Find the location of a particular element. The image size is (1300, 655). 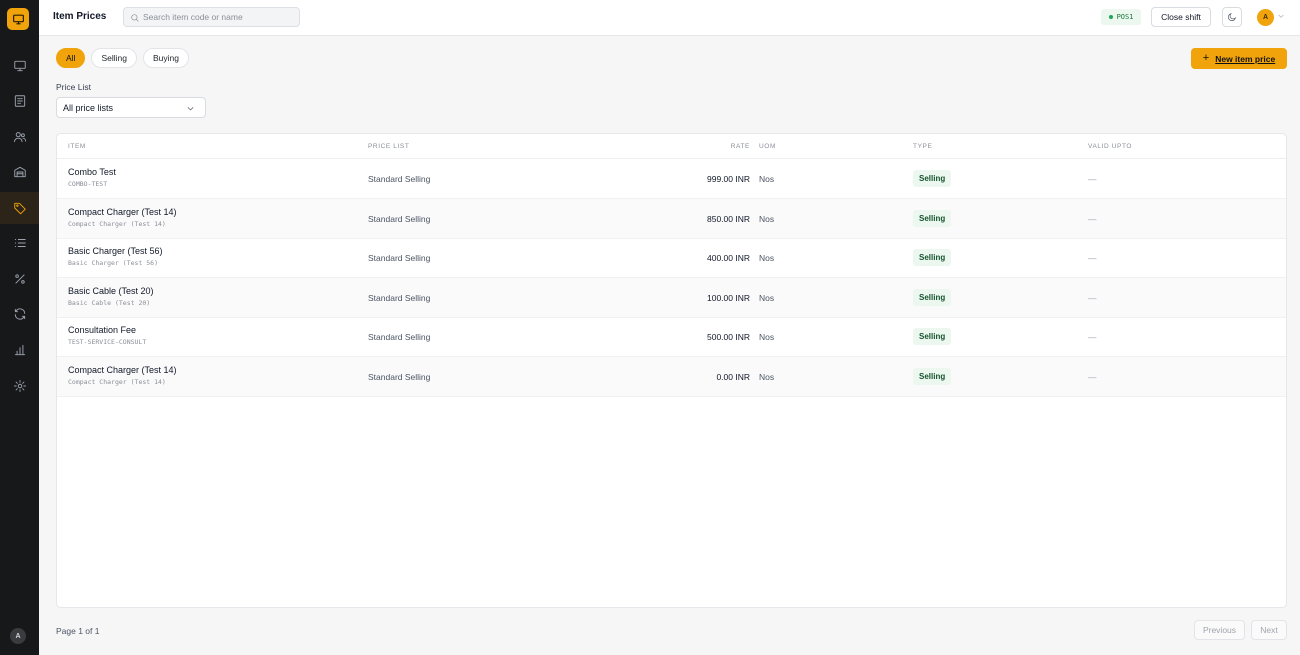

new-item-price-button: + New item price is located at coordinates (1239, 58).